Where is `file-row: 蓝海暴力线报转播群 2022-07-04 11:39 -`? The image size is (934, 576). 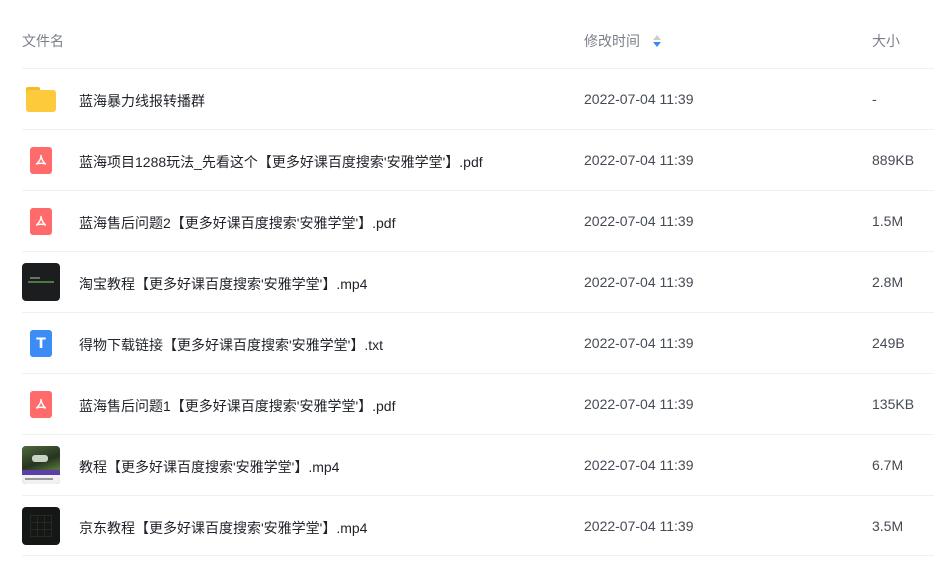 file-row: 蓝海暴力线报转播群 2022-07-04 11:39 - is located at coordinates (478, 98).